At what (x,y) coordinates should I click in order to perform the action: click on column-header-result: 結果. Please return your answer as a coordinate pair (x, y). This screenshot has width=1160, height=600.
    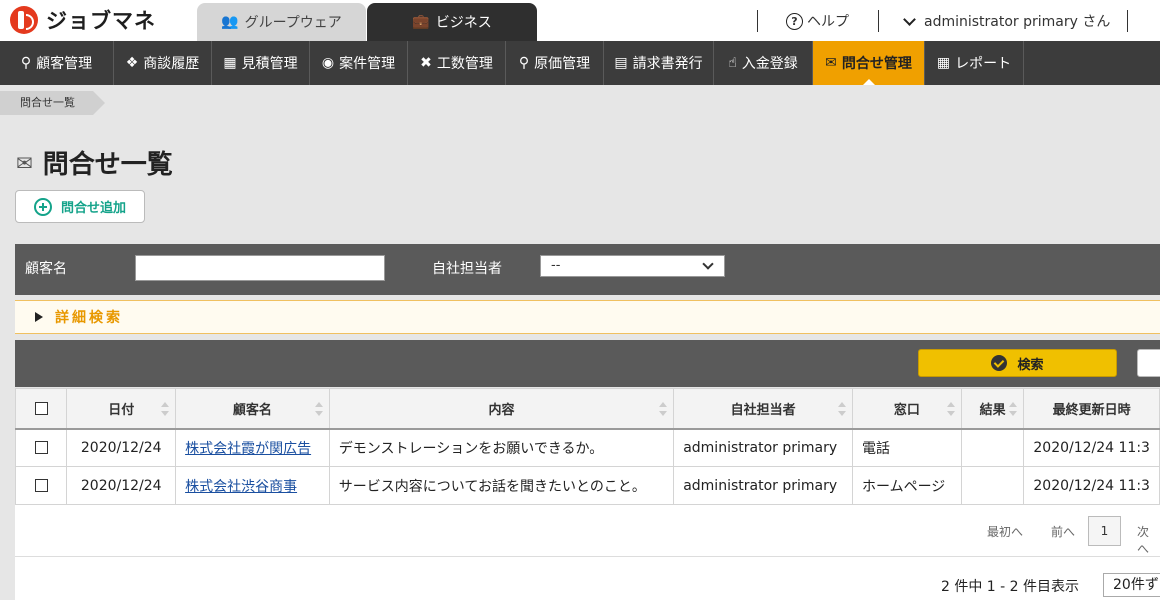
    Looking at the image, I should click on (992, 409).